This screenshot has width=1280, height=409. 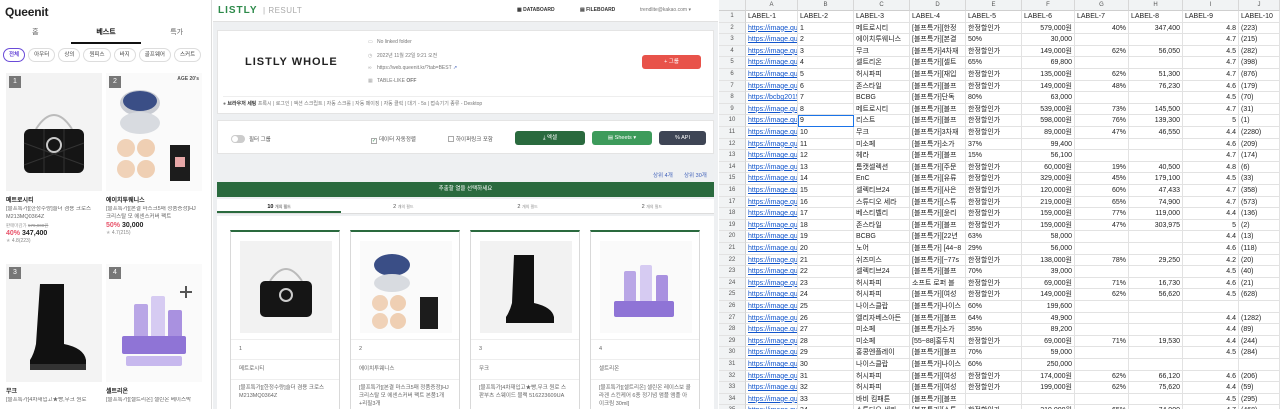 What do you see at coordinates (97, 55) in the screenshot?
I see `chip-dress: 원피스` at bounding box center [97, 55].